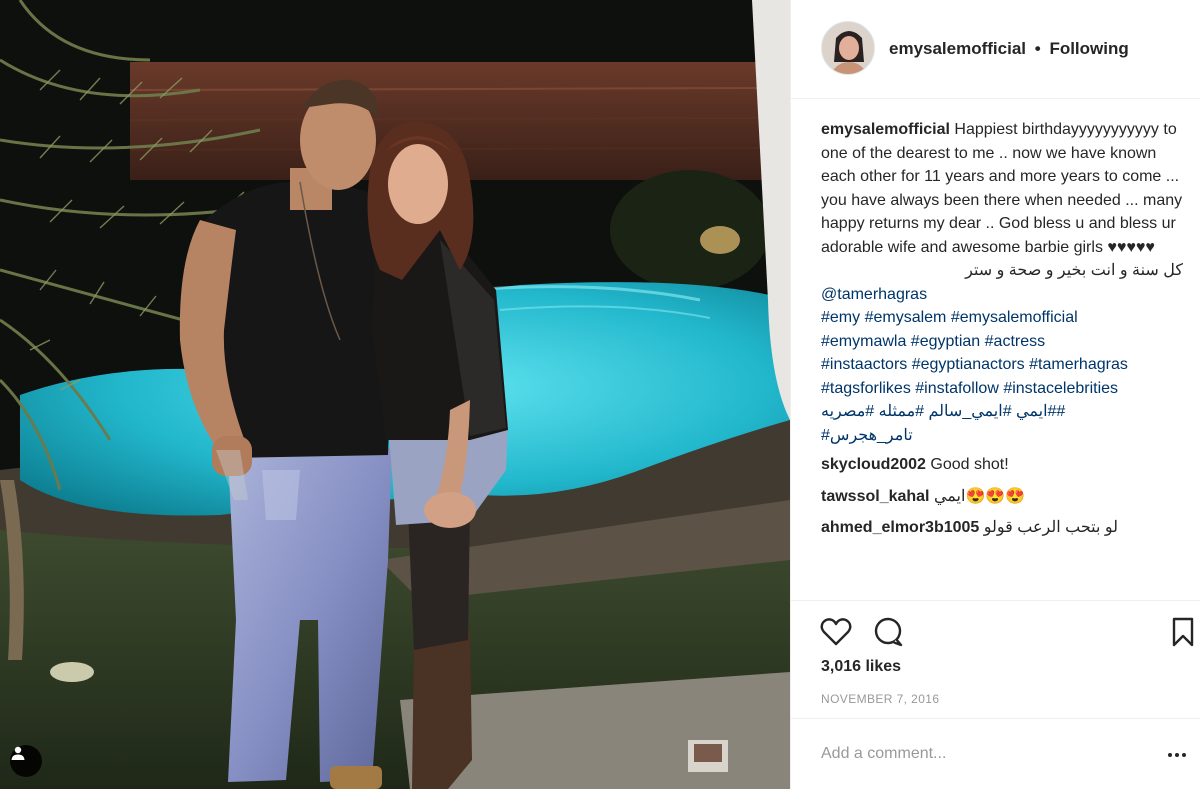  I want to click on likes-count: 3,016 likes, so click(861, 667).